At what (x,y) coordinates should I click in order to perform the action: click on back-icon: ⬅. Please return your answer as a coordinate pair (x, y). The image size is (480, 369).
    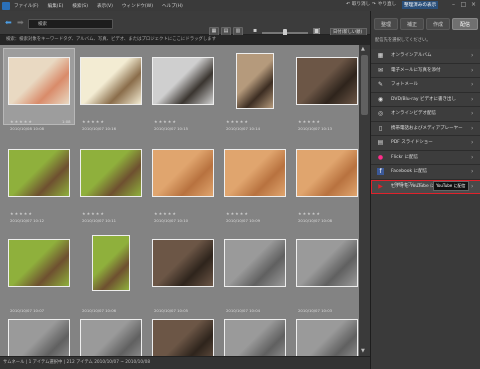
    Looking at the image, I should click on (8, 23).